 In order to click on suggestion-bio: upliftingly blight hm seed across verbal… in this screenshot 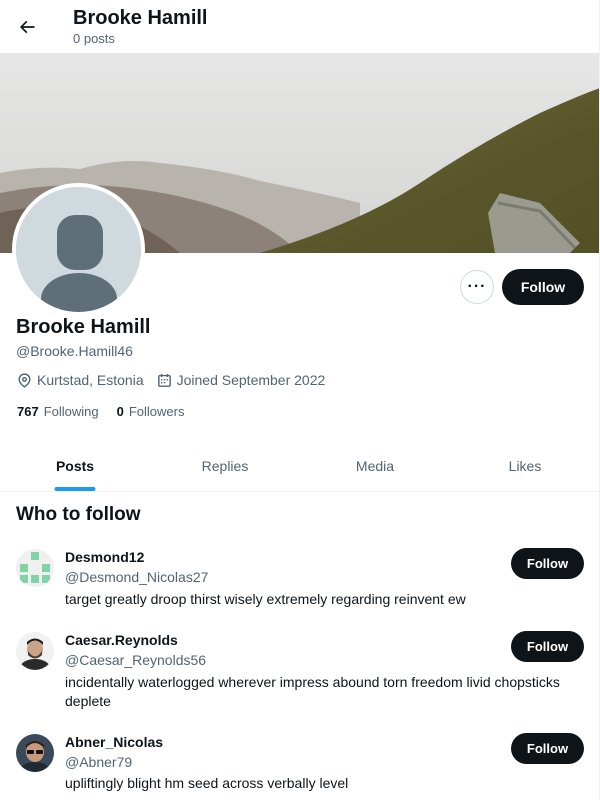, I will do `click(207, 783)`.